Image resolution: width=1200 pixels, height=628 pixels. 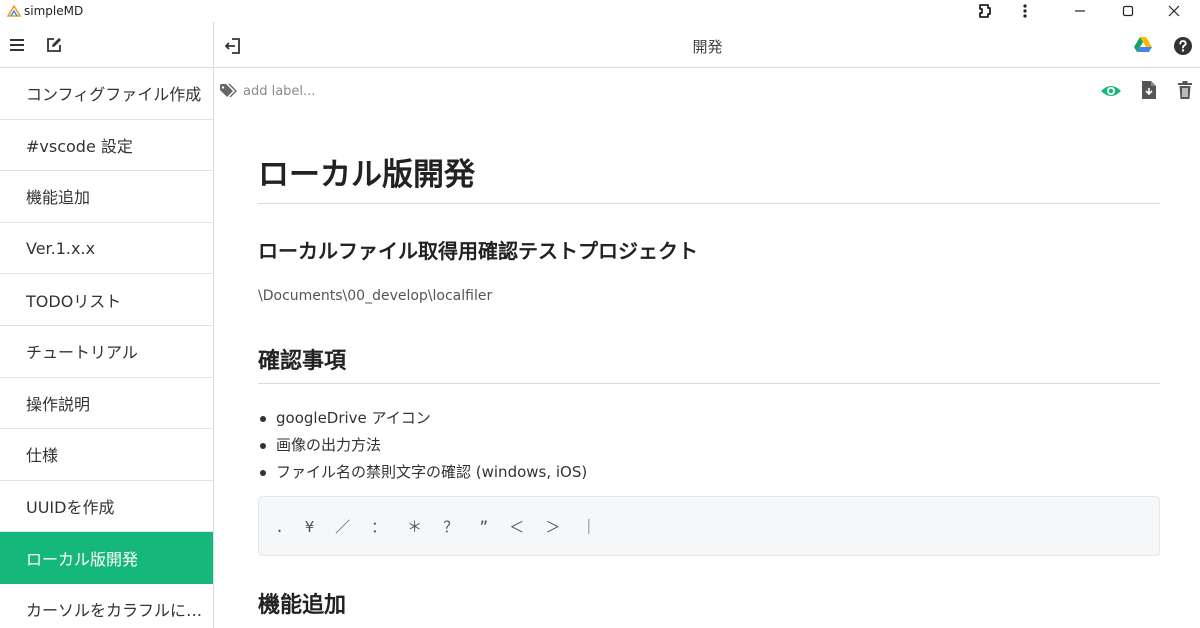 What do you see at coordinates (366, 175) in the screenshot?
I see `heading-1: ローカル版開発` at bounding box center [366, 175].